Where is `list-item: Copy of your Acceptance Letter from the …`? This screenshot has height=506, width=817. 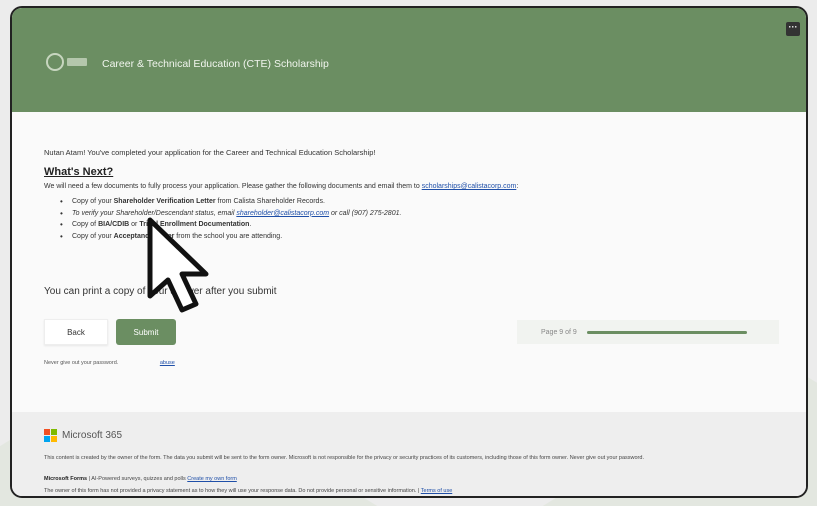 list-item: Copy of your Acceptance Letter from the … is located at coordinates (230, 236).